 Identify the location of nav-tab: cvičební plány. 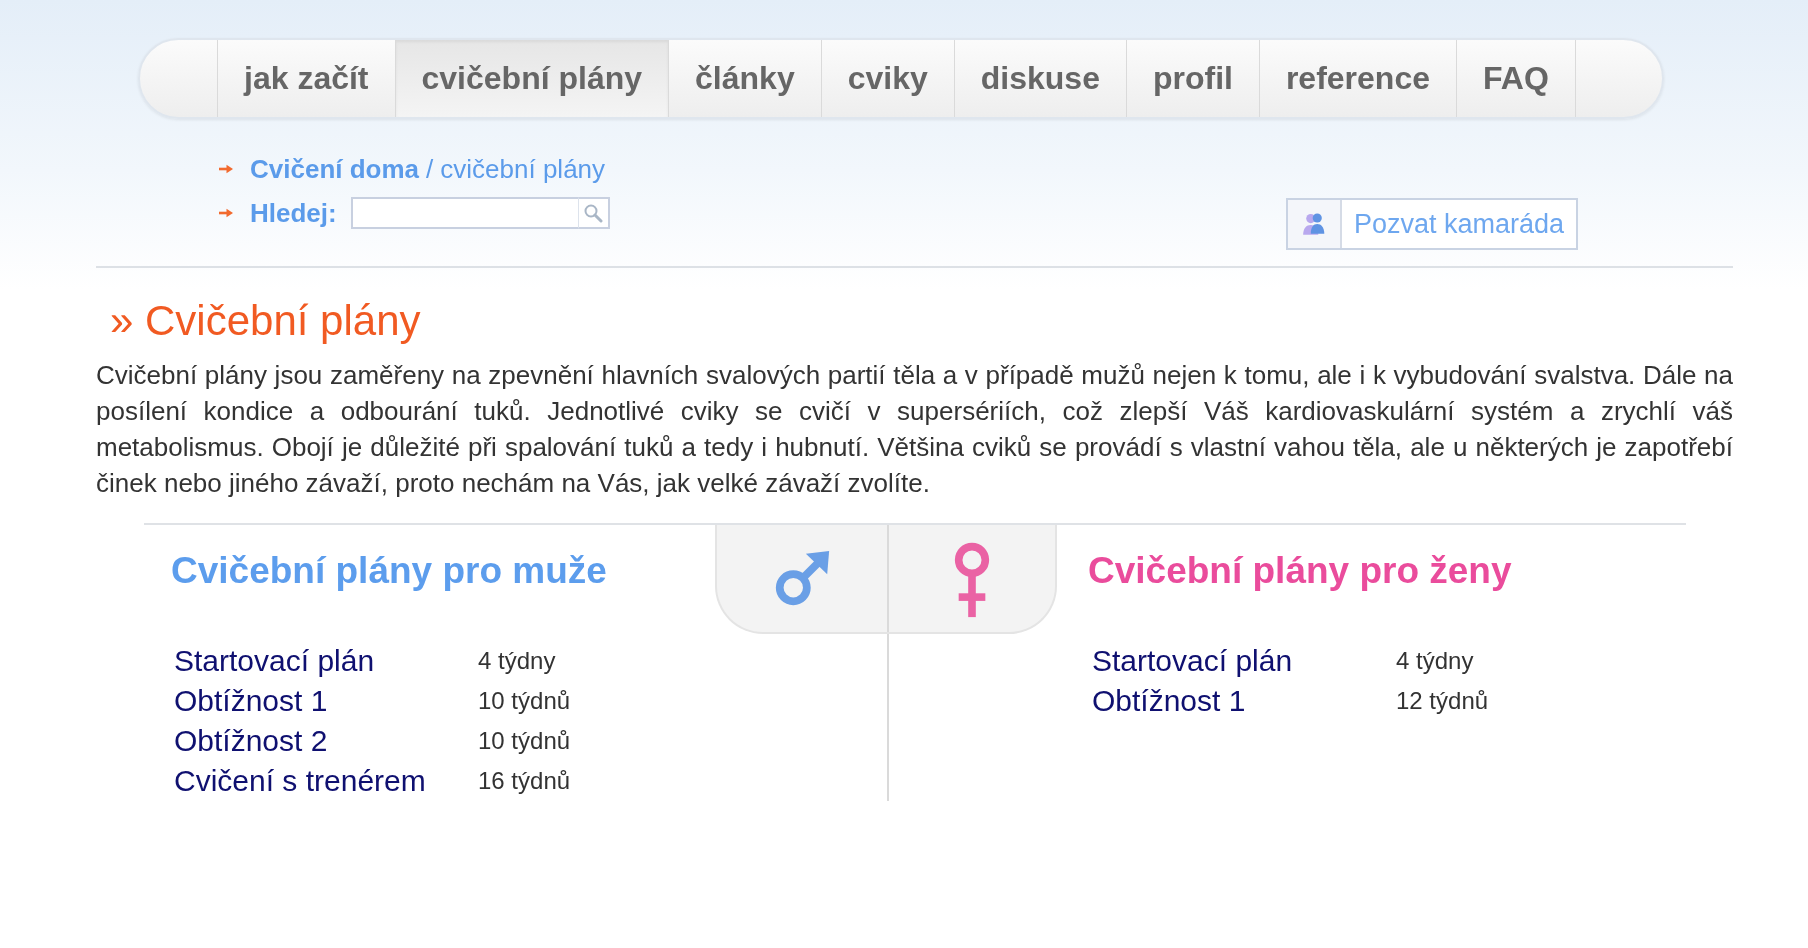
(531, 78).